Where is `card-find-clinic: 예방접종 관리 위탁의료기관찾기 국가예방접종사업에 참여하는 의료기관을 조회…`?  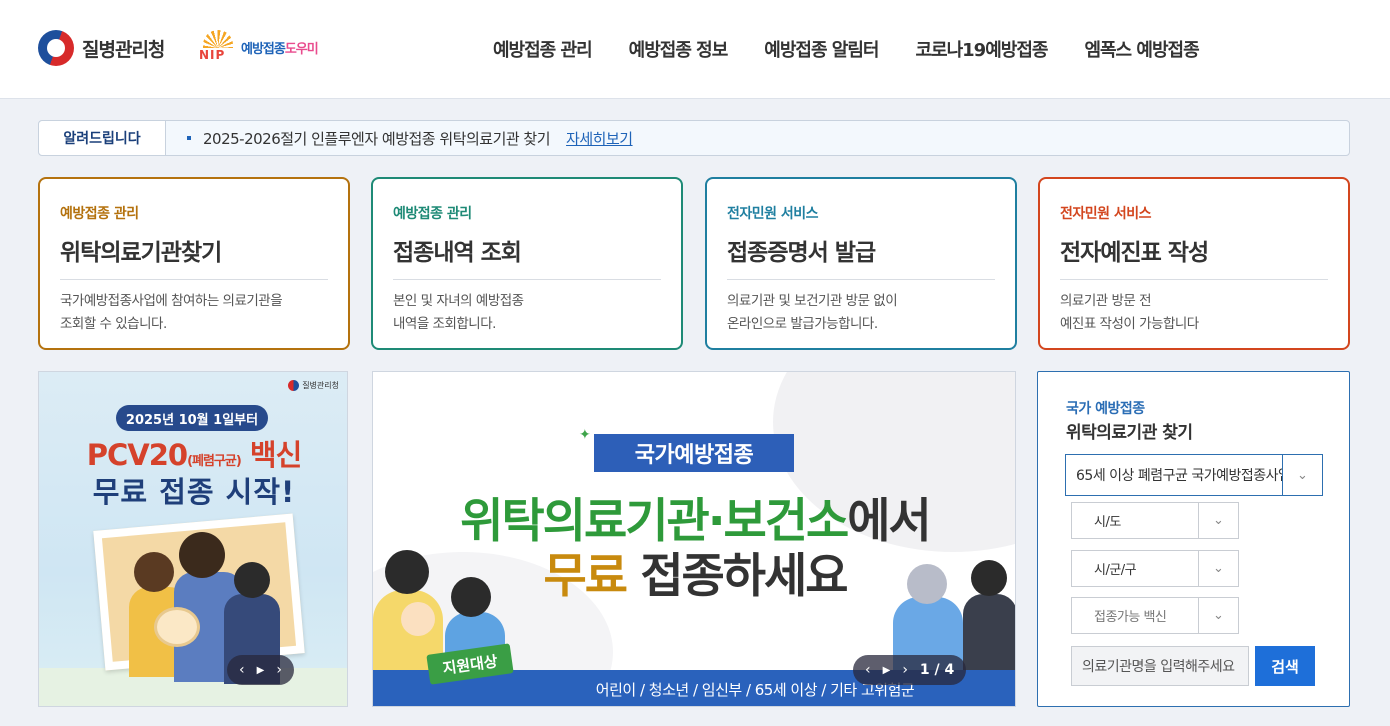
card-find-clinic: 예방접종 관리 위탁의료기관찾기 국가예방접종사업에 참여하는 의료기관을 조회… is located at coordinates (194, 263).